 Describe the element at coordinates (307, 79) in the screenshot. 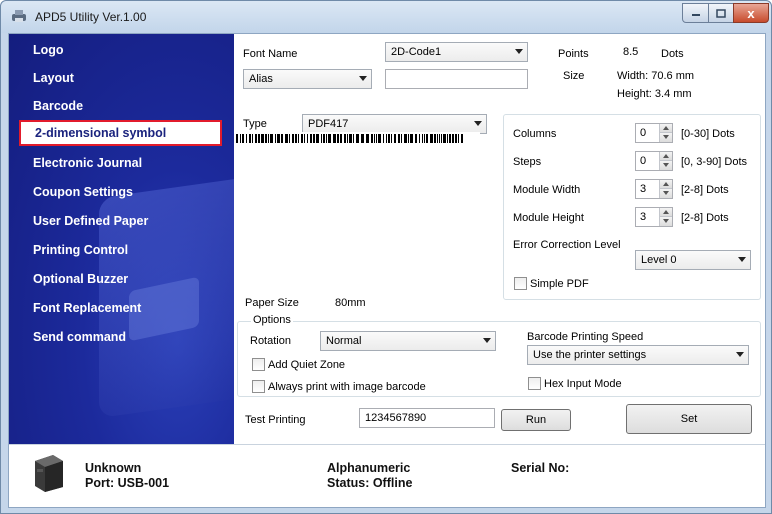

I see `alias-select: Alias` at that location.